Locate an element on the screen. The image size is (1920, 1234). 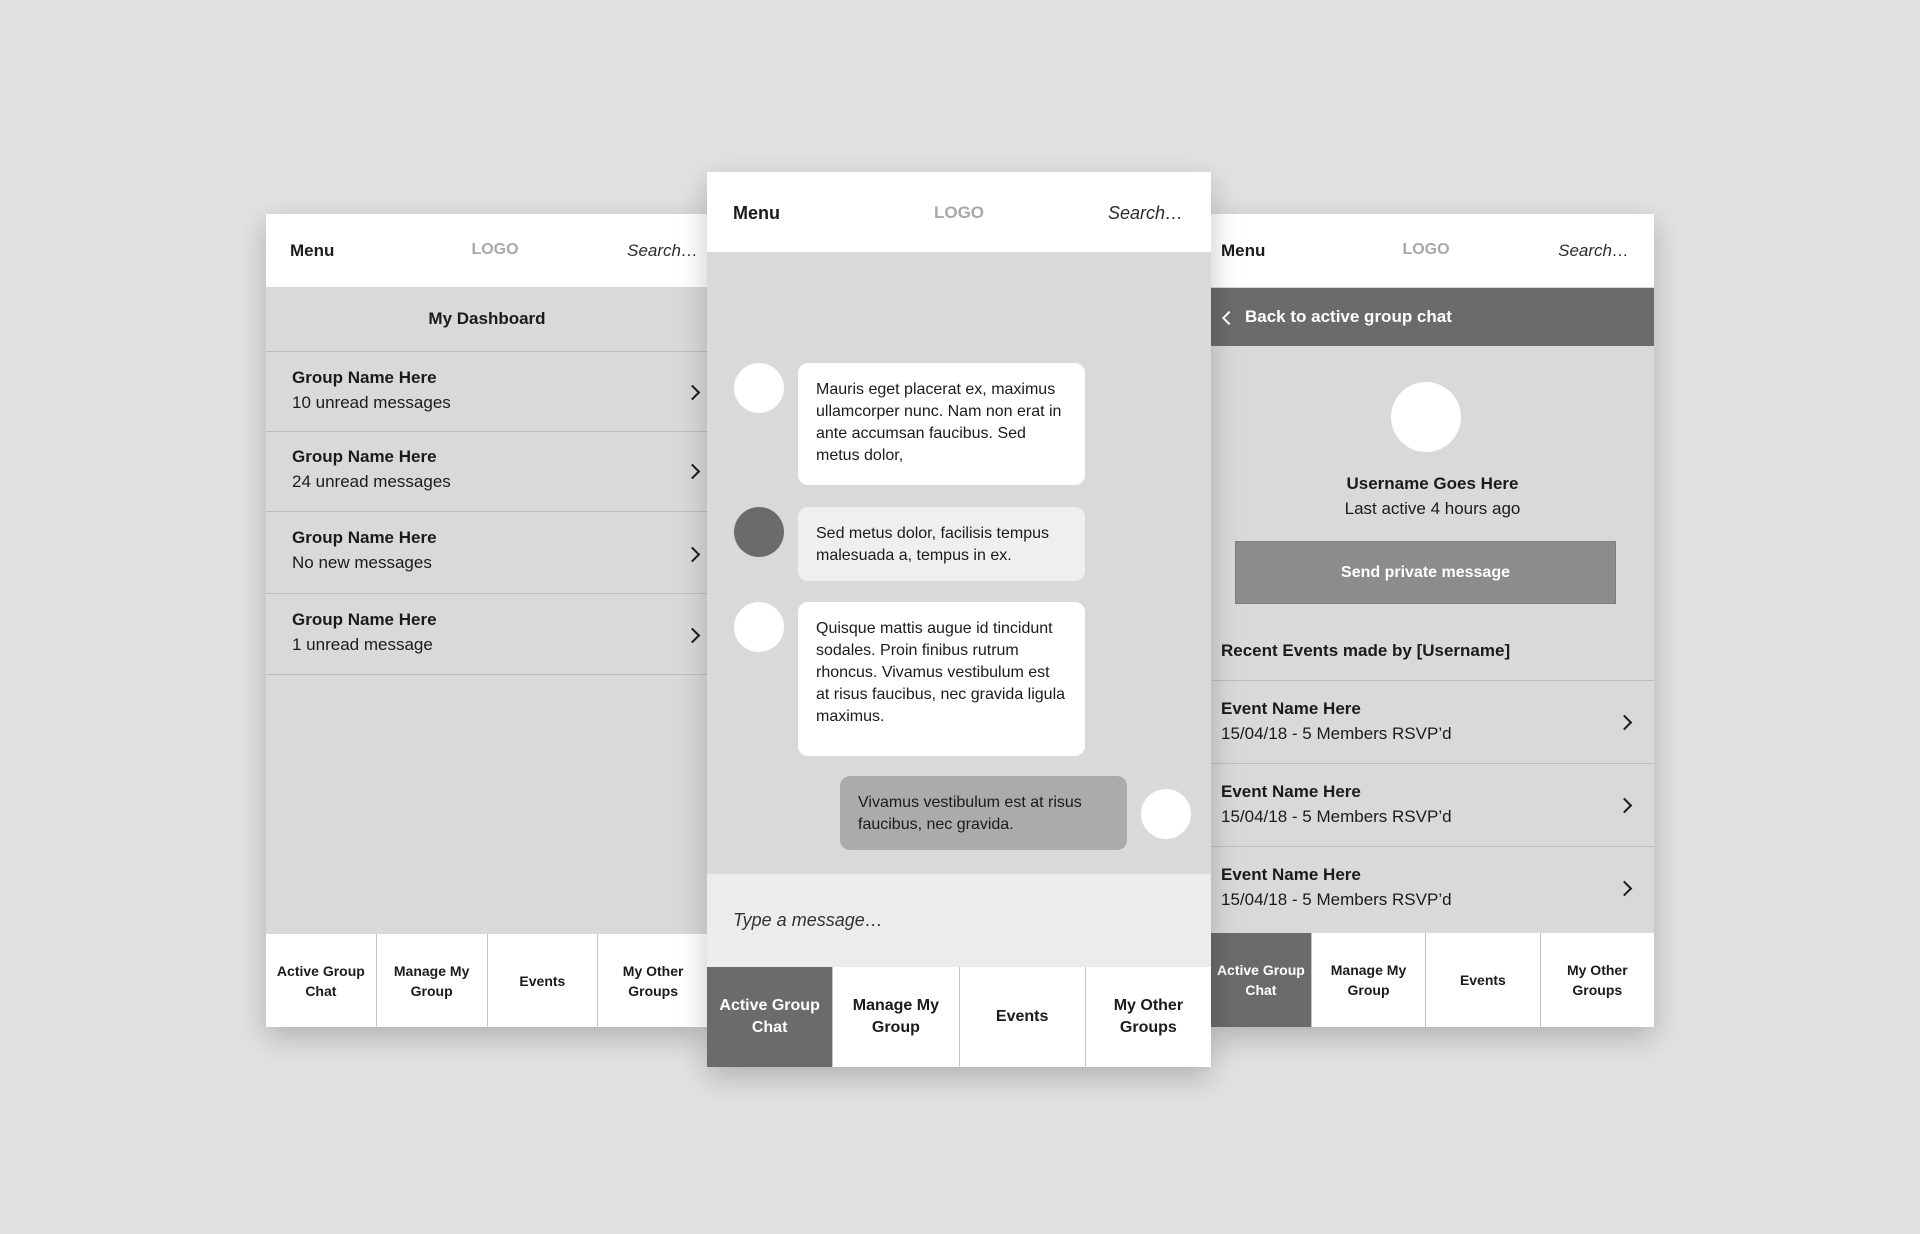
message-input is located at coordinates (958, 920).